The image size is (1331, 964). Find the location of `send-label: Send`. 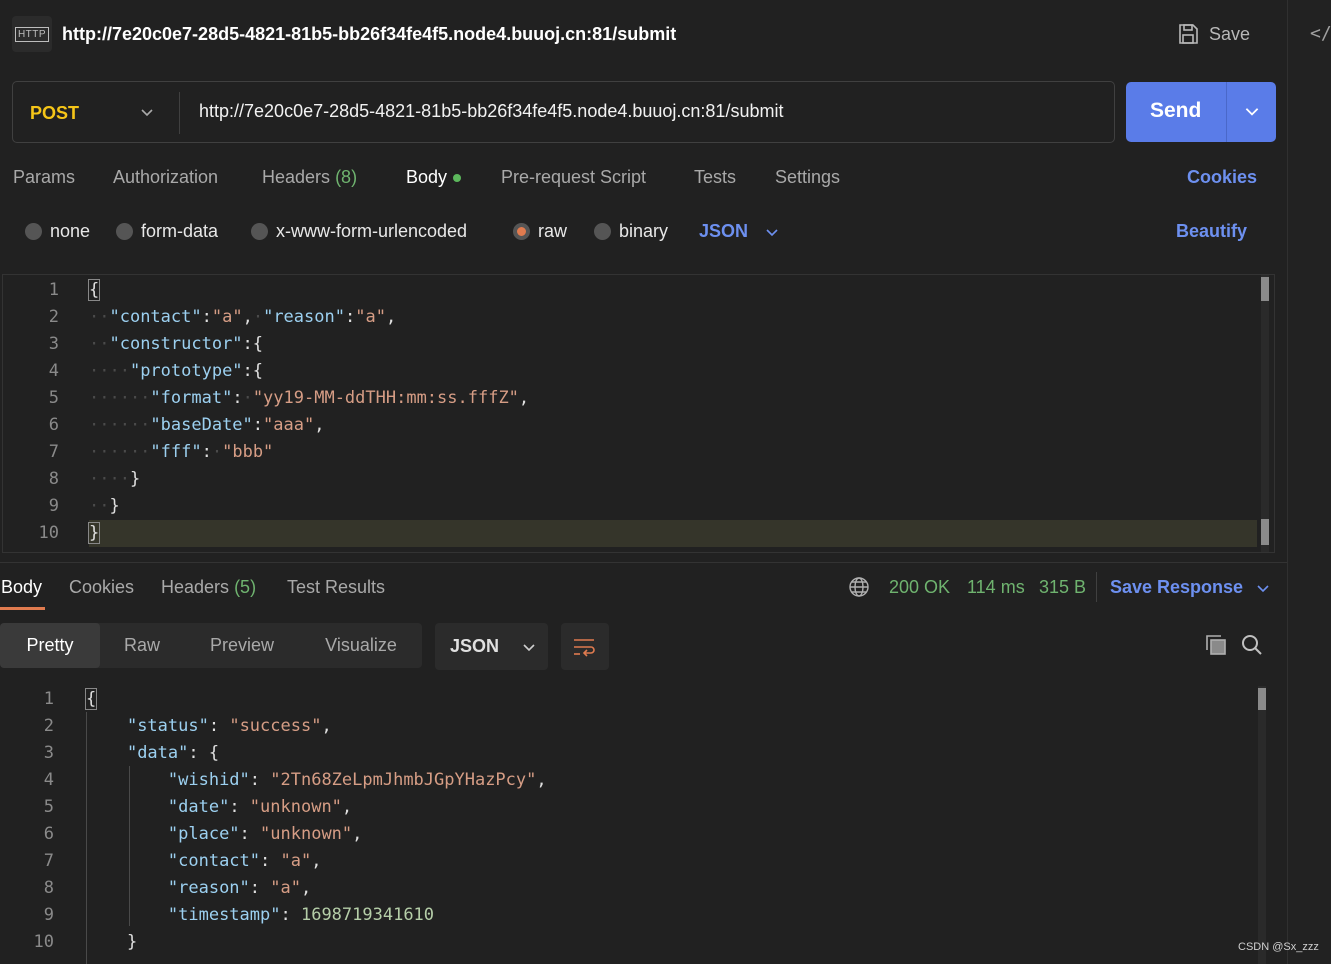

send-label: Send is located at coordinates (1176, 110).